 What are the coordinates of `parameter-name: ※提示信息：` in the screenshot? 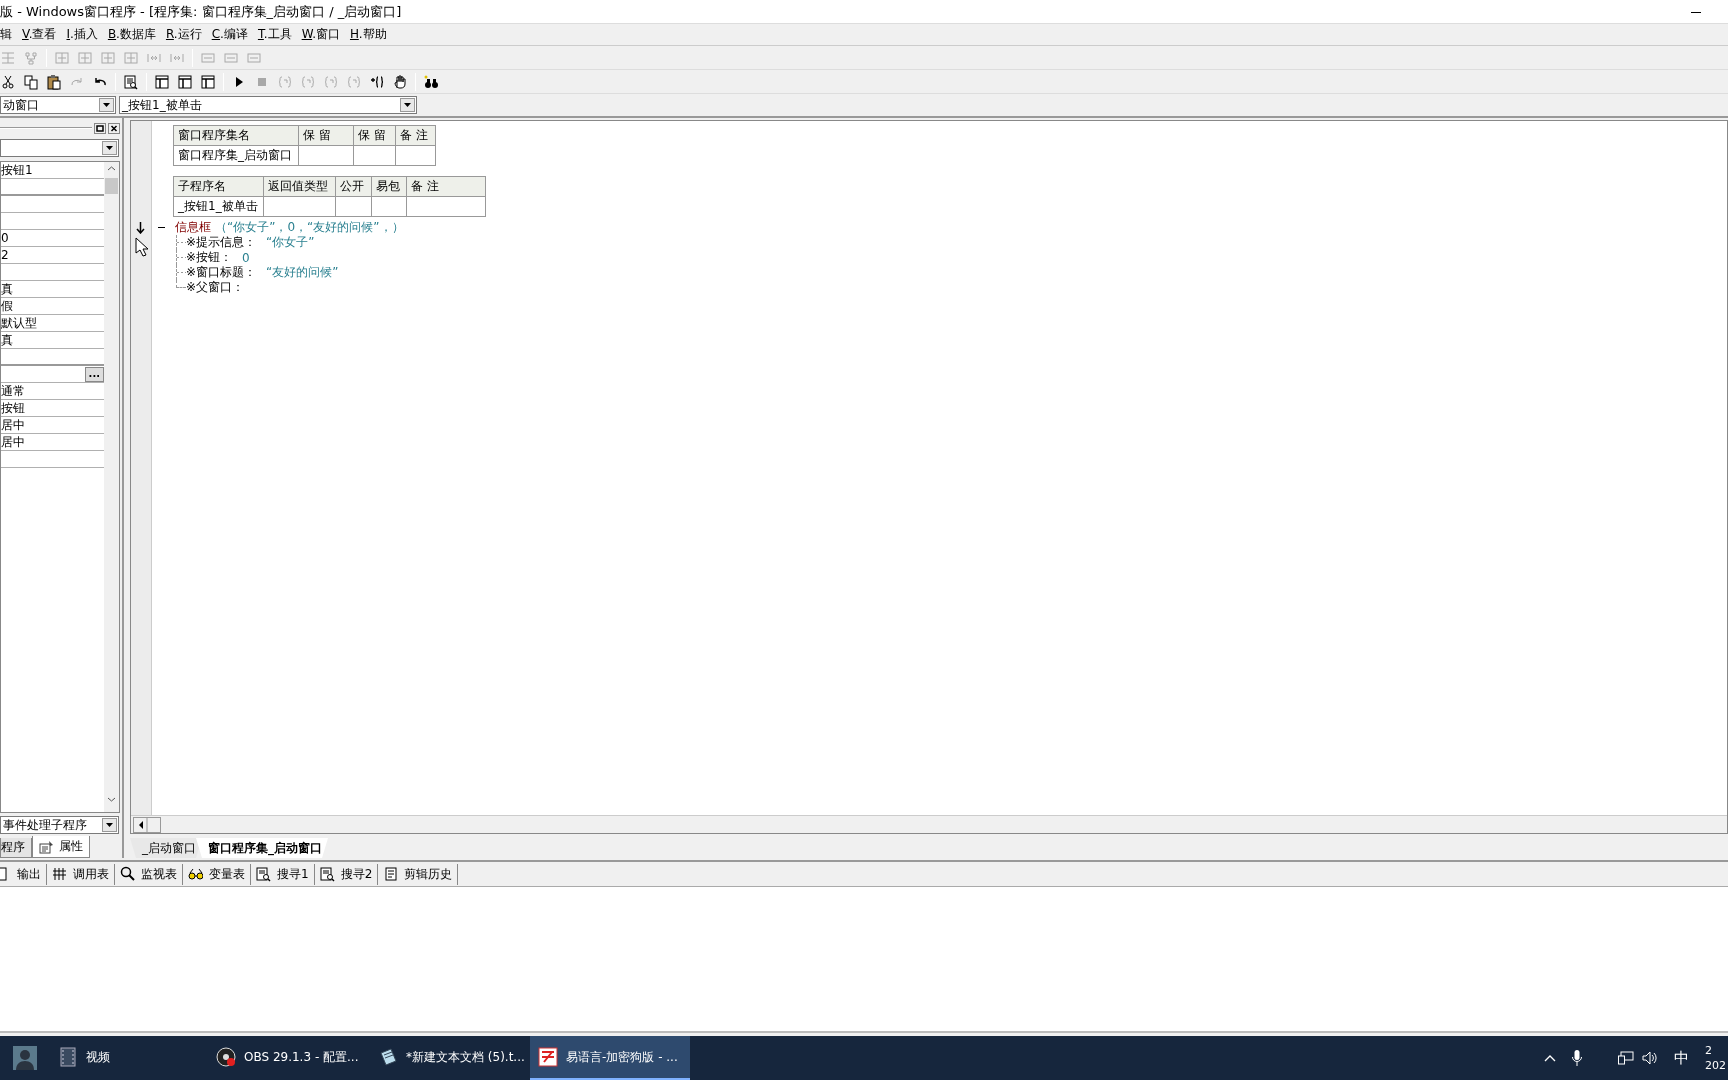 It's located at (221, 242).